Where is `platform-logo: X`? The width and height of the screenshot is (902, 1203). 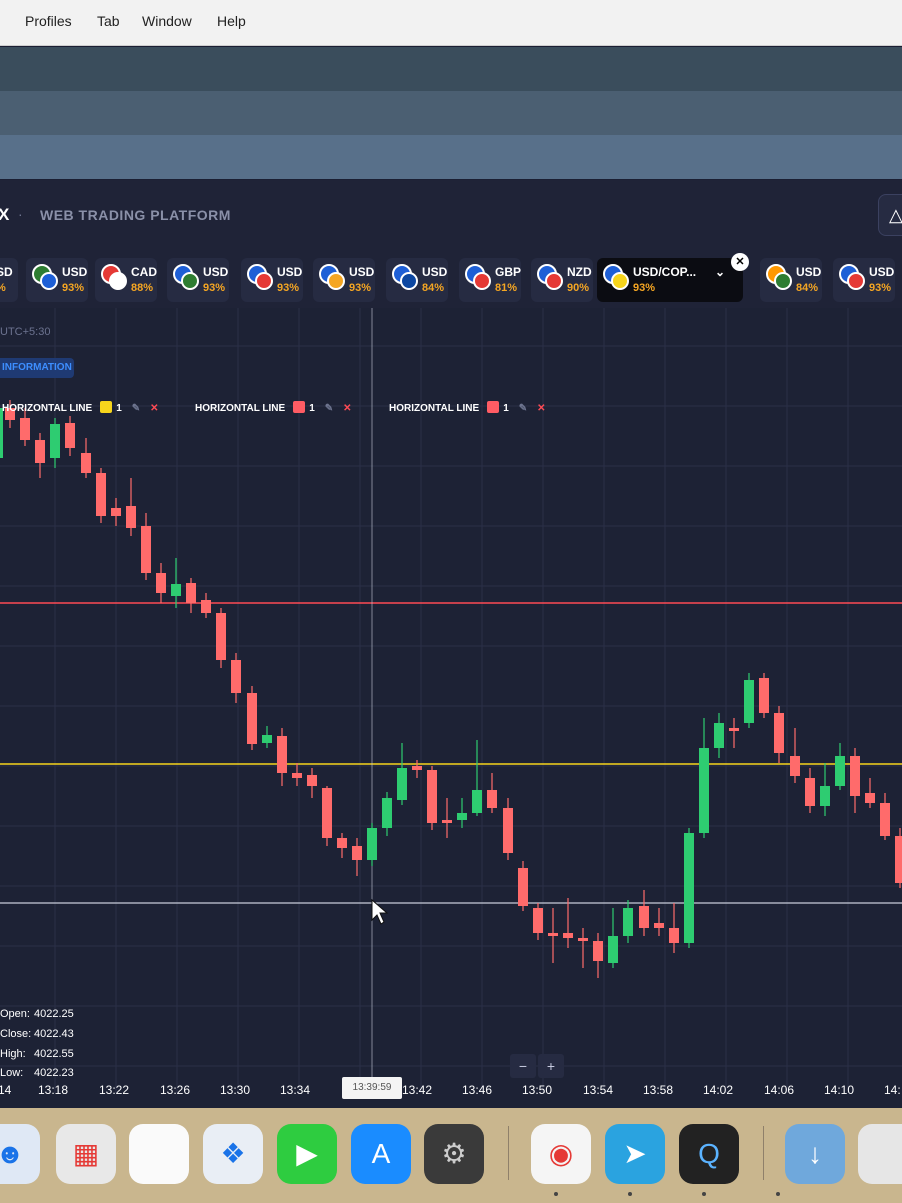
platform-logo: X is located at coordinates (4, 215).